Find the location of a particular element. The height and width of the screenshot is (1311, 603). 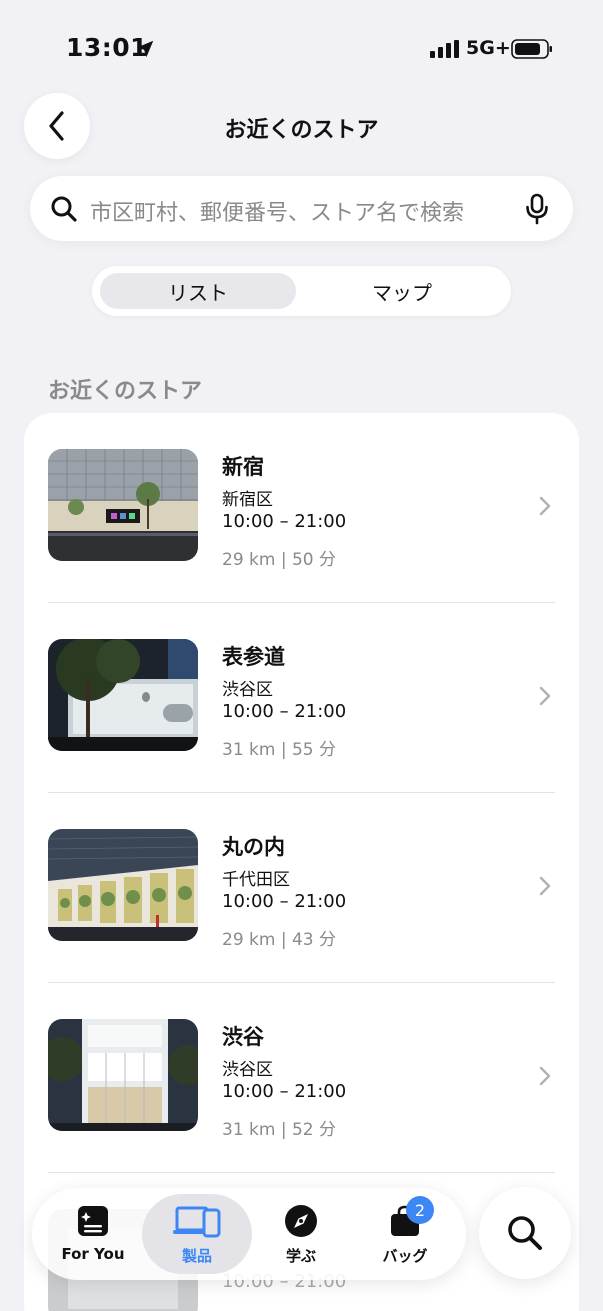

page-title: お近くのストア is located at coordinates (301, 130).